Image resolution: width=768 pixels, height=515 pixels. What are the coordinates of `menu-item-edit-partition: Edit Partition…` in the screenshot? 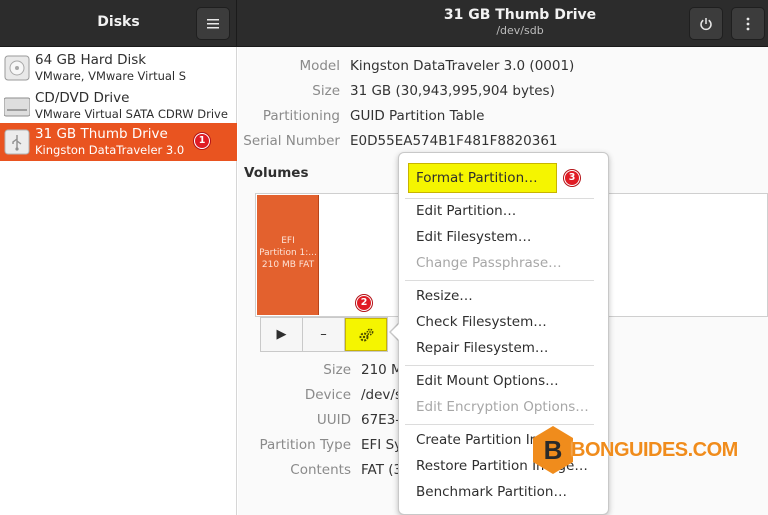 It's located at (466, 211).